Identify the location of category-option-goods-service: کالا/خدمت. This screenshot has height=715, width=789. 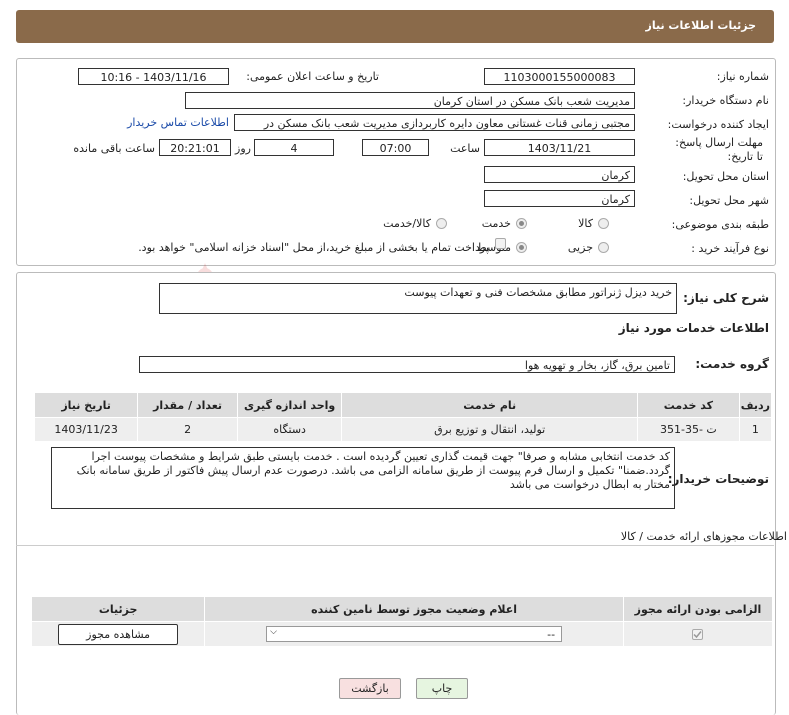
(407, 223).